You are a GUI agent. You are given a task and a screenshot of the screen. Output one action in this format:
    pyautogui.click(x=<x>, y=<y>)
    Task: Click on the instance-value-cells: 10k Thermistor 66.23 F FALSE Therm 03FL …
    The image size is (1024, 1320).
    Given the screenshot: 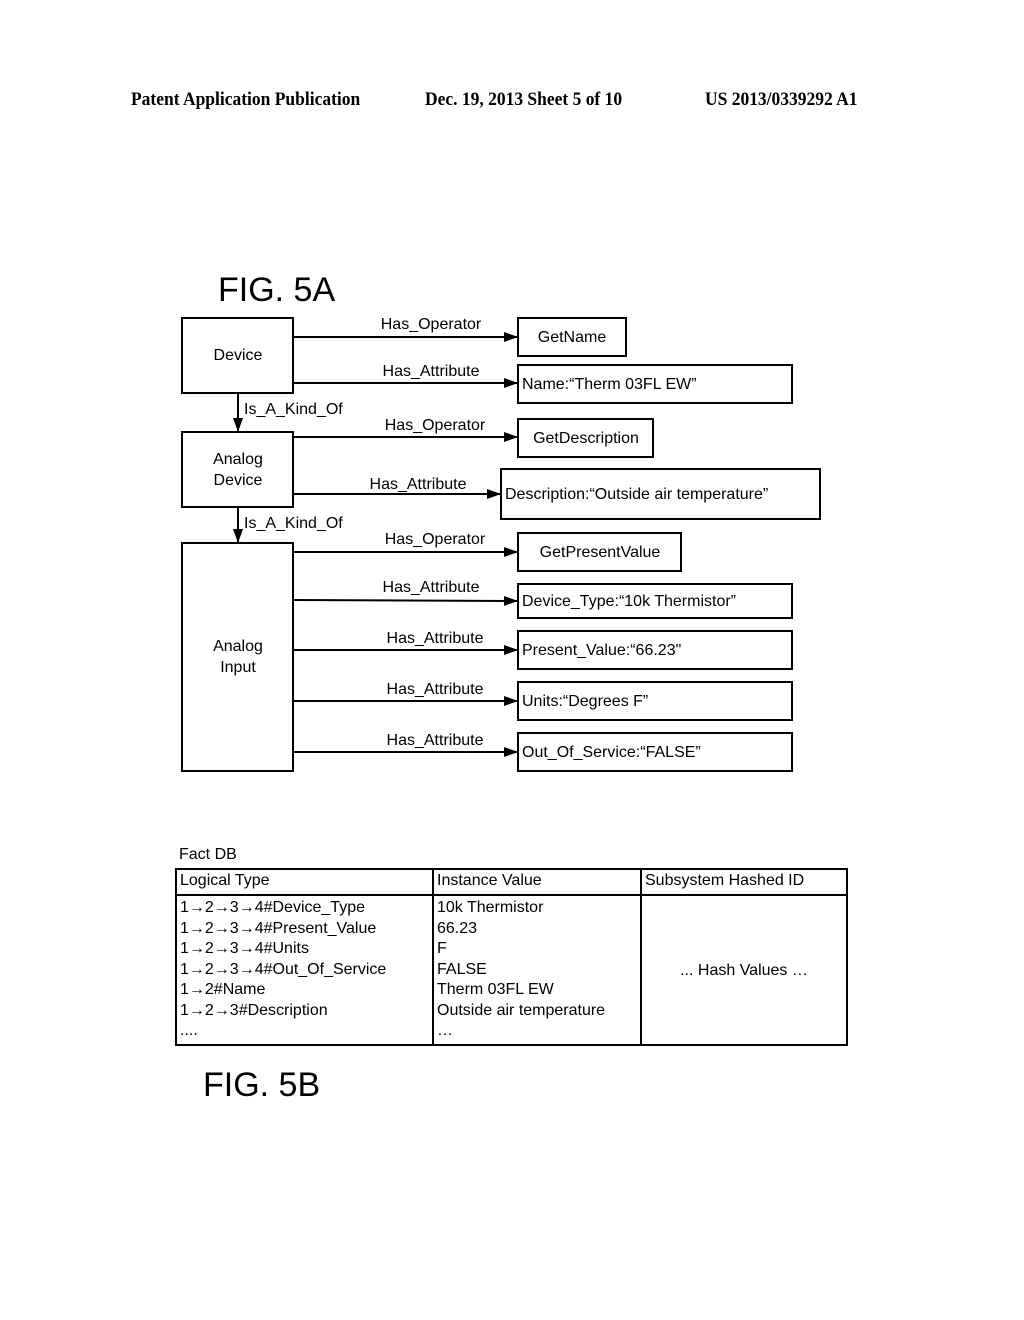 What is the action you would take?
    pyautogui.click(x=537, y=970)
    